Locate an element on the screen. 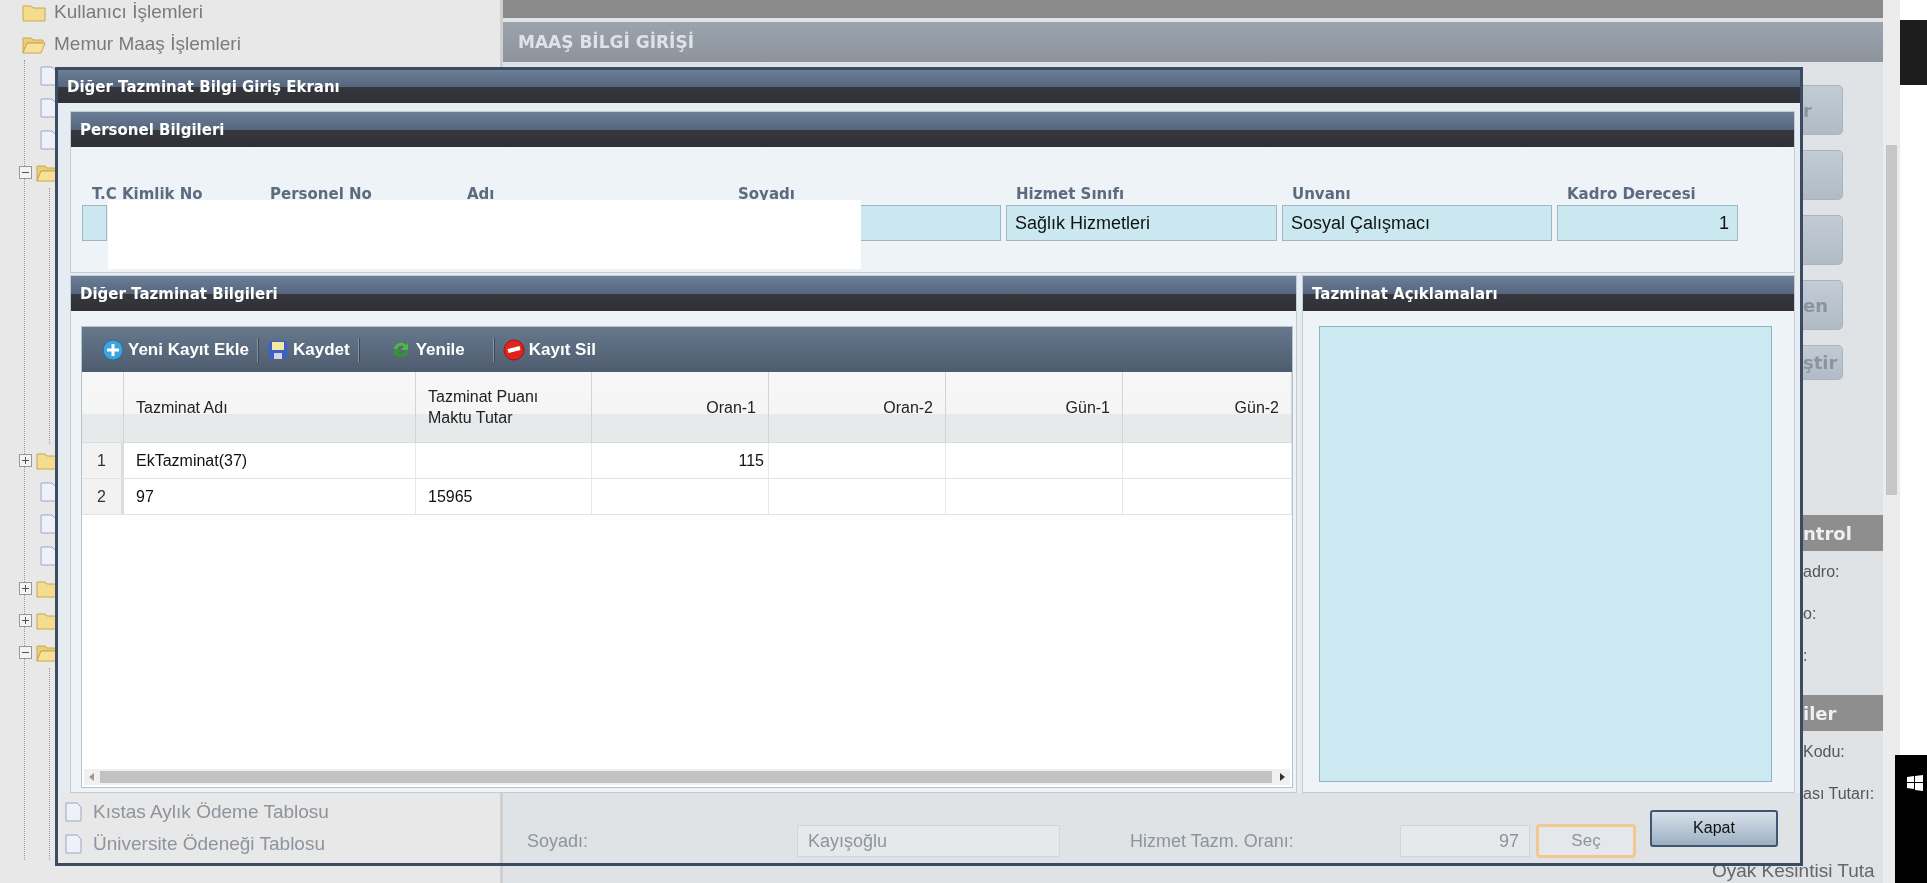  section-header: iler is located at coordinates (1843, 713).